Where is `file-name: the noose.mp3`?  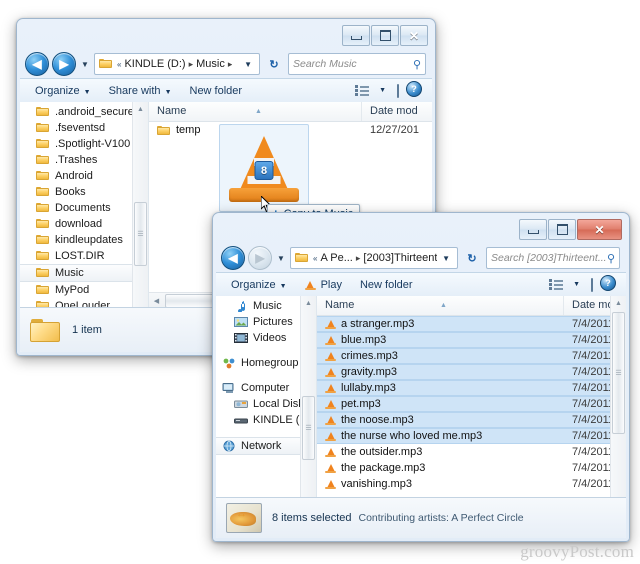
file-name: the noose.mp3 is located at coordinates (377, 420).